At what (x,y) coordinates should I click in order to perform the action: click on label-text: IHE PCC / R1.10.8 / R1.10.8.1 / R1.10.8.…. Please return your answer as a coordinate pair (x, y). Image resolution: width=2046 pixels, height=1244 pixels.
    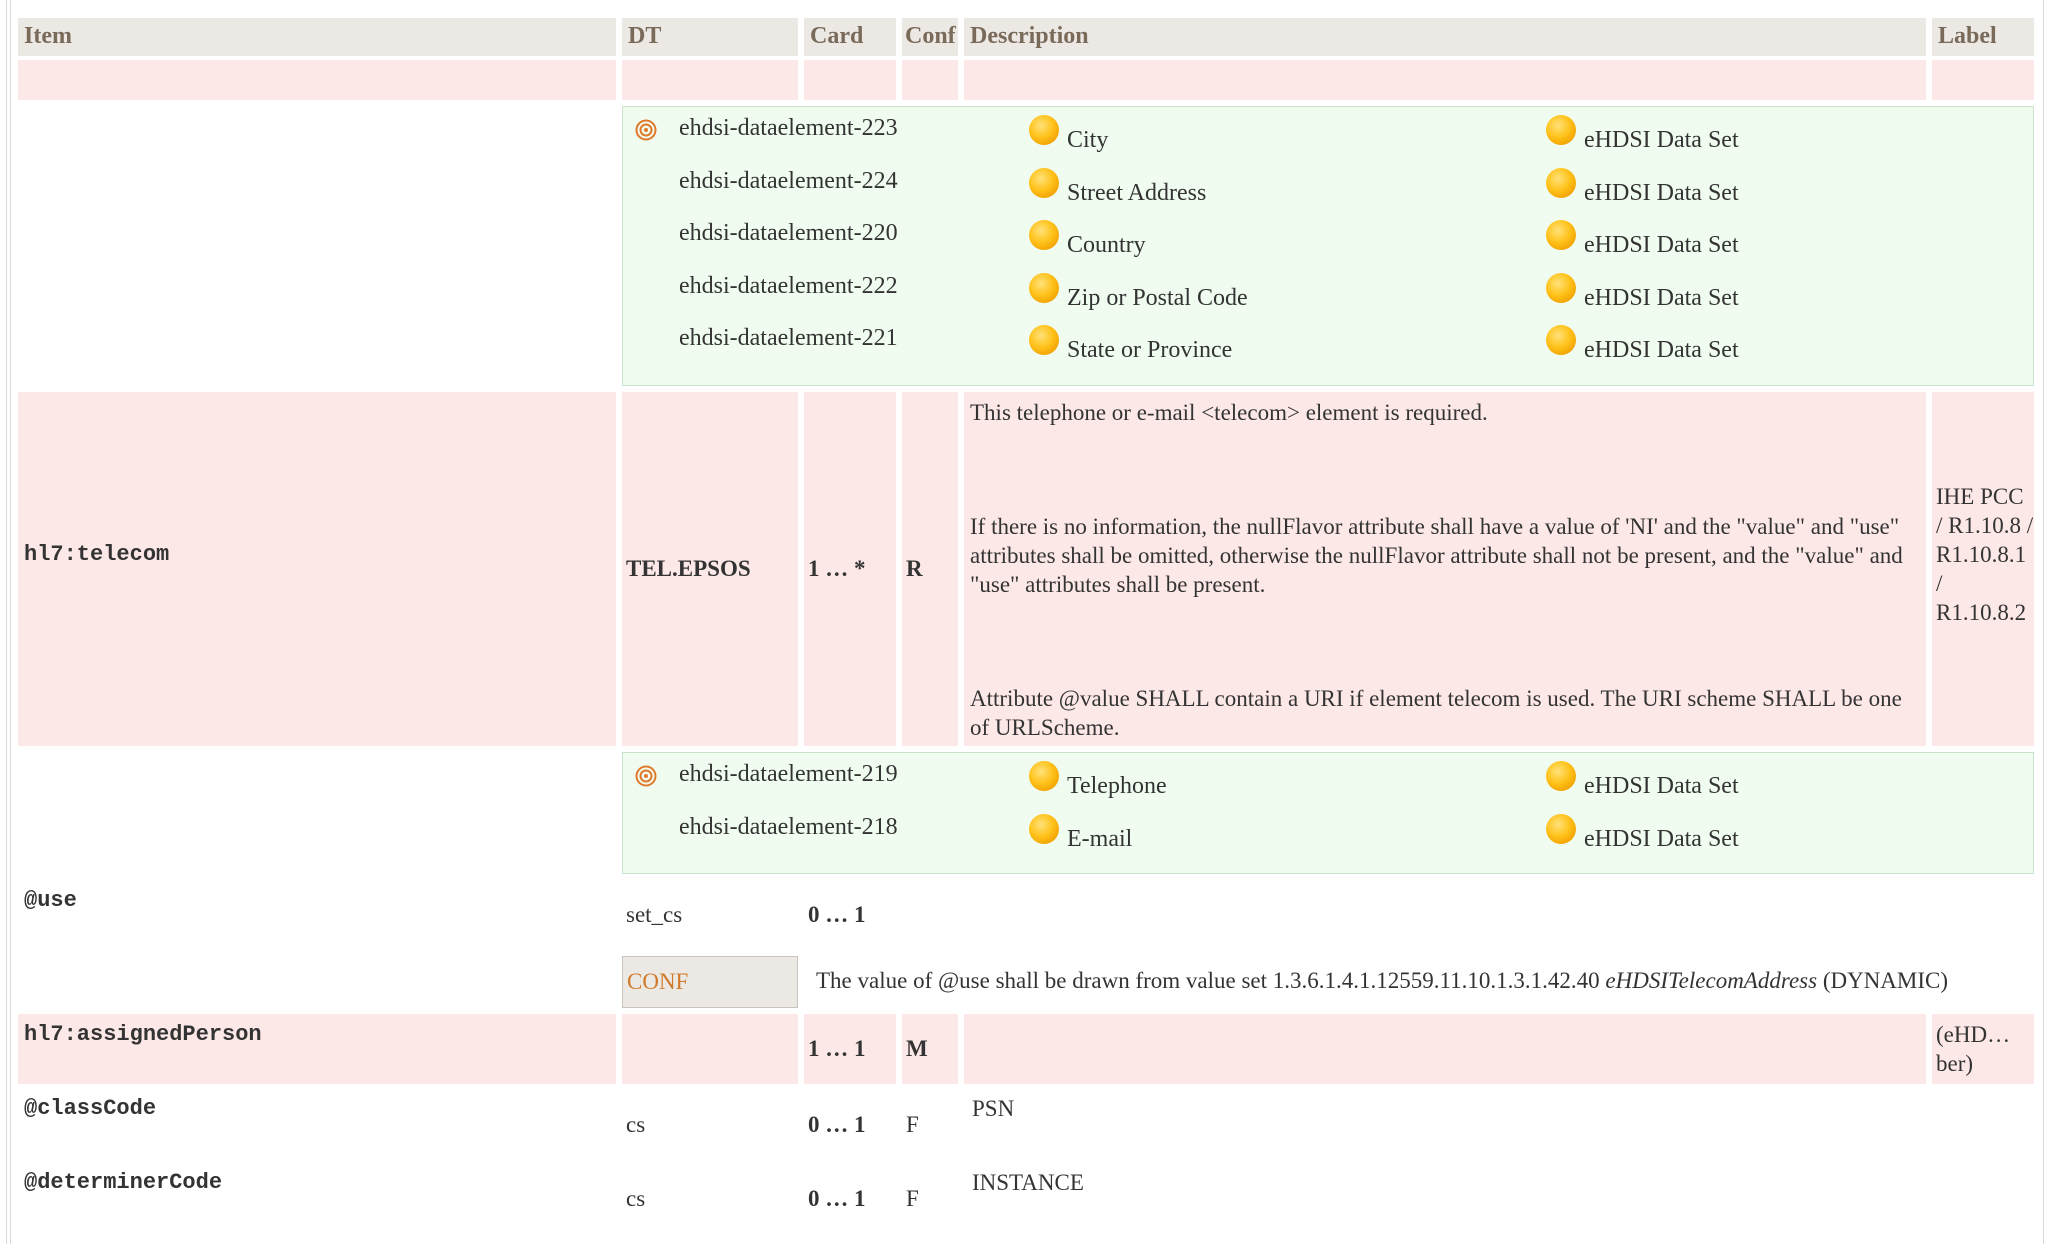
    Looking at the image, I should click on (1985, 554).